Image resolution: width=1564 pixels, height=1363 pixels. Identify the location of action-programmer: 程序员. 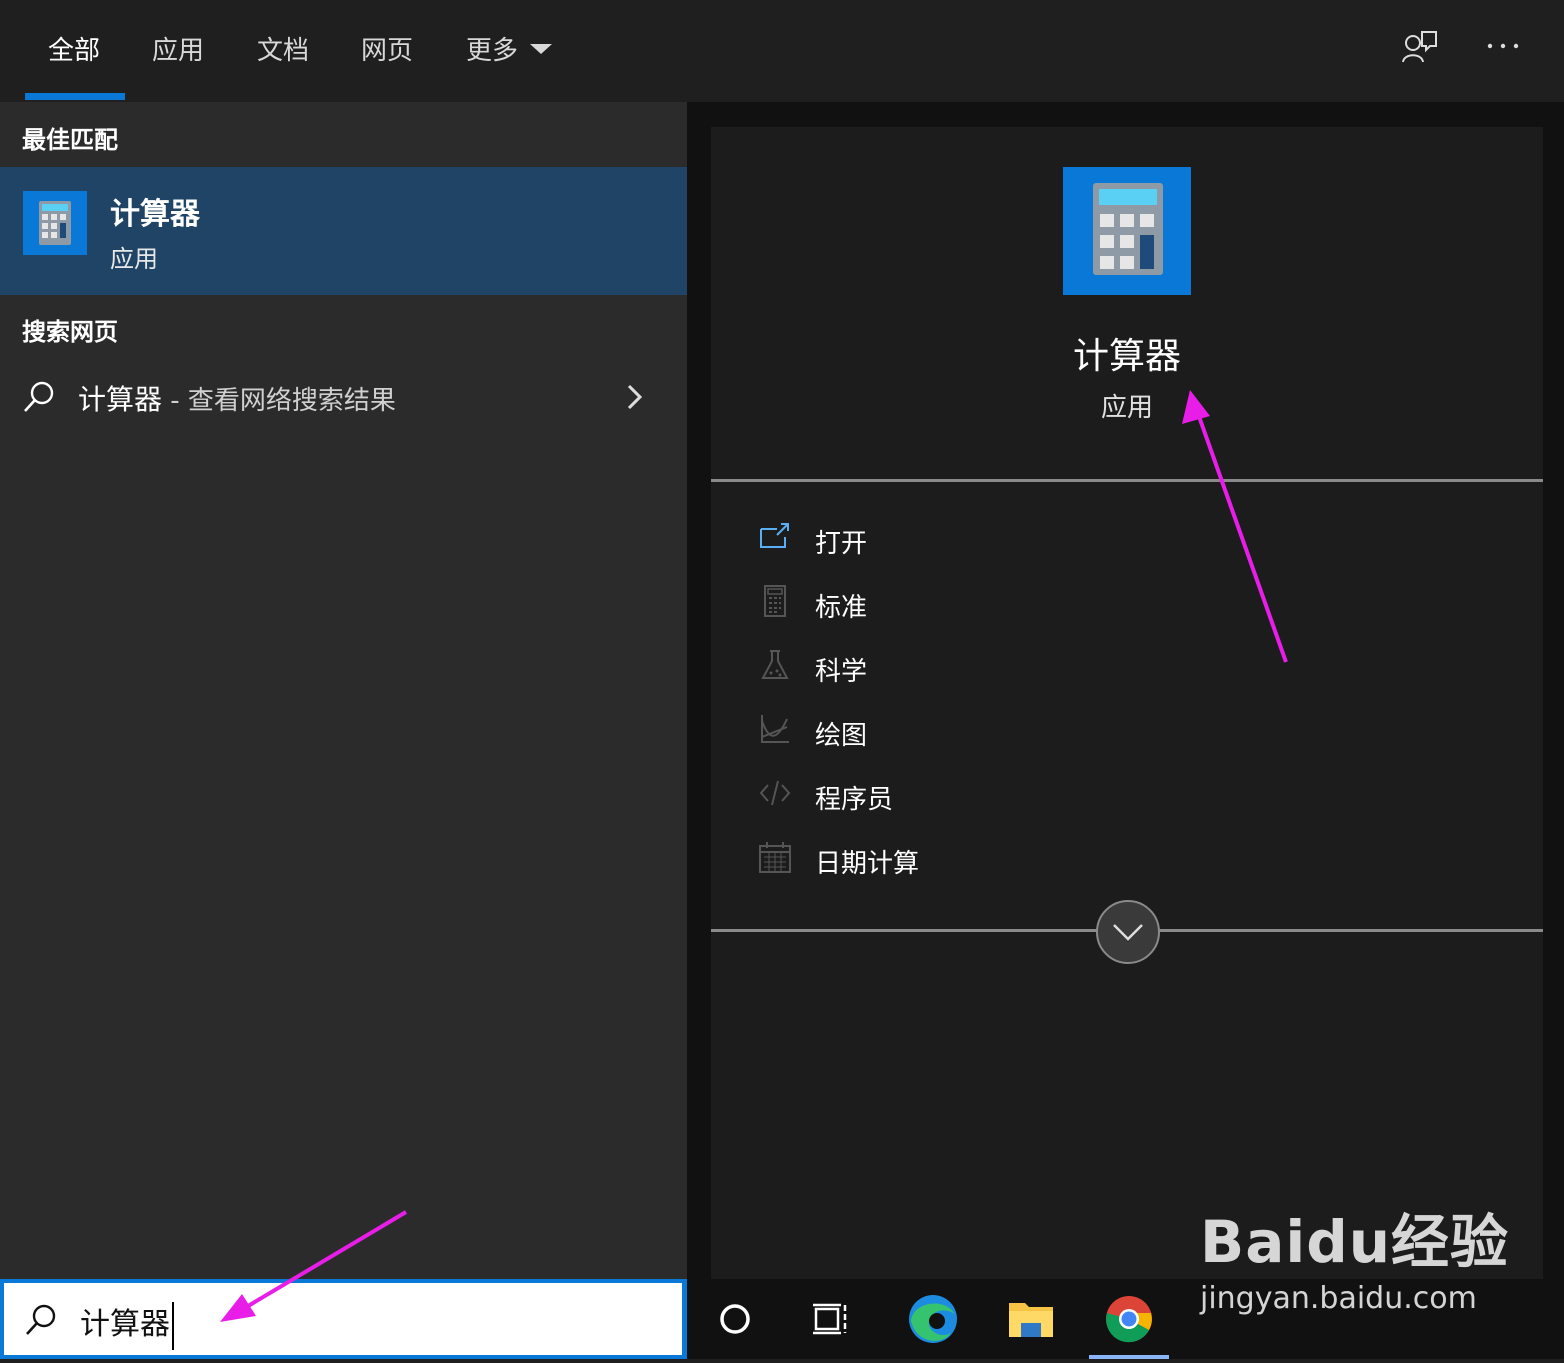
(1009, 799).